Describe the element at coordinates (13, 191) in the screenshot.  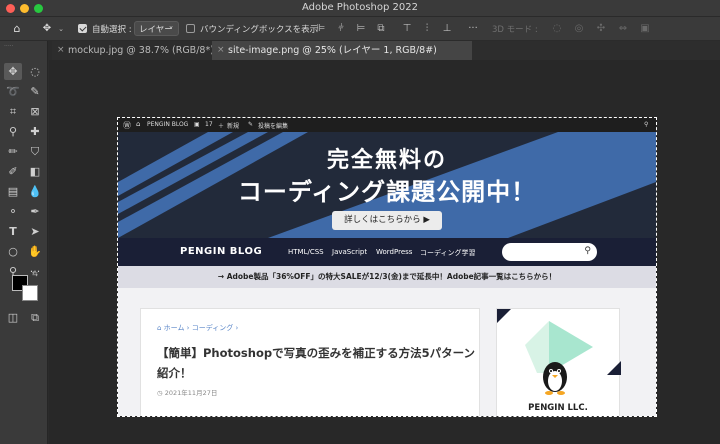
I see `gradient-tool-icon: ▤` at that location.